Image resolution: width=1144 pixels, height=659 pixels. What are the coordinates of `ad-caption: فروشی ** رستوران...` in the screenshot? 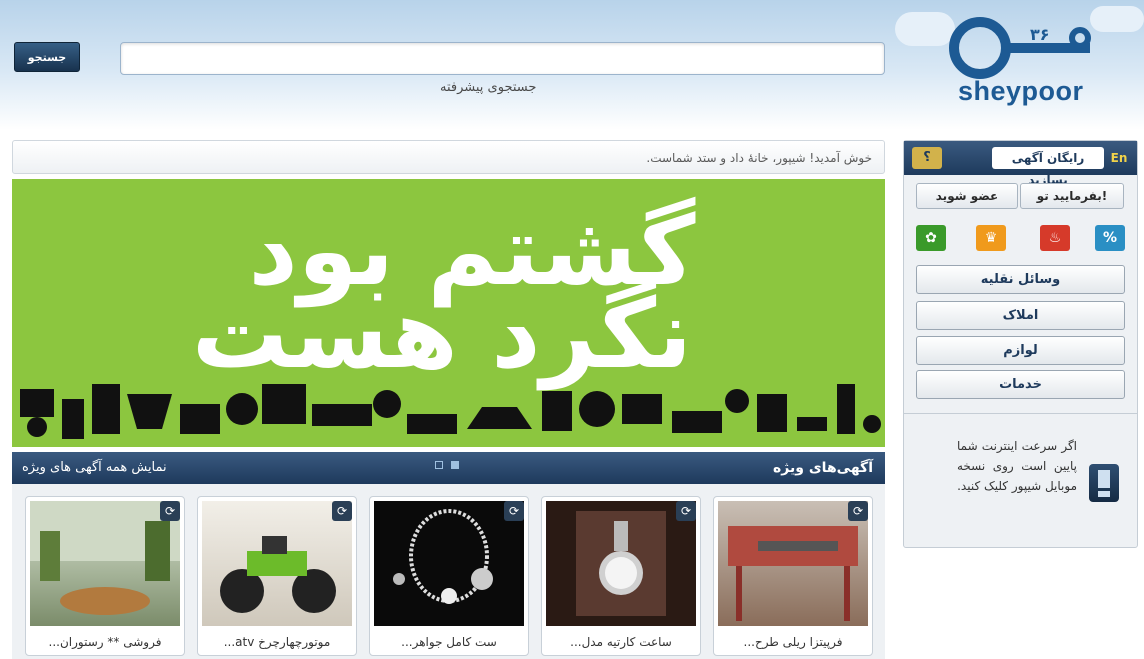 It's located at (105, 642).